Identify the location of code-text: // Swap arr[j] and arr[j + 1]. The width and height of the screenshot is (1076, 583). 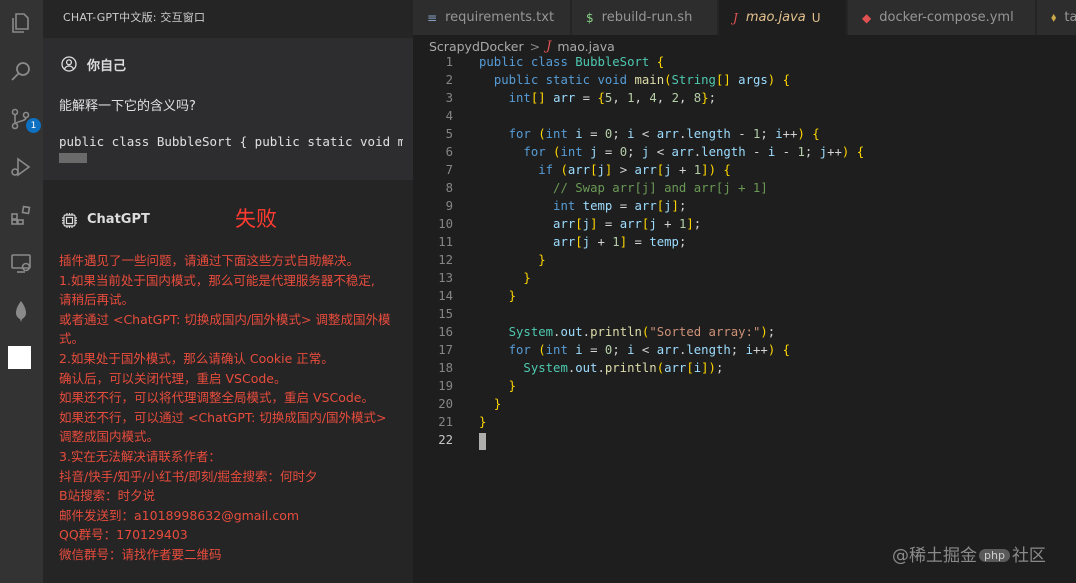
(660, 188).